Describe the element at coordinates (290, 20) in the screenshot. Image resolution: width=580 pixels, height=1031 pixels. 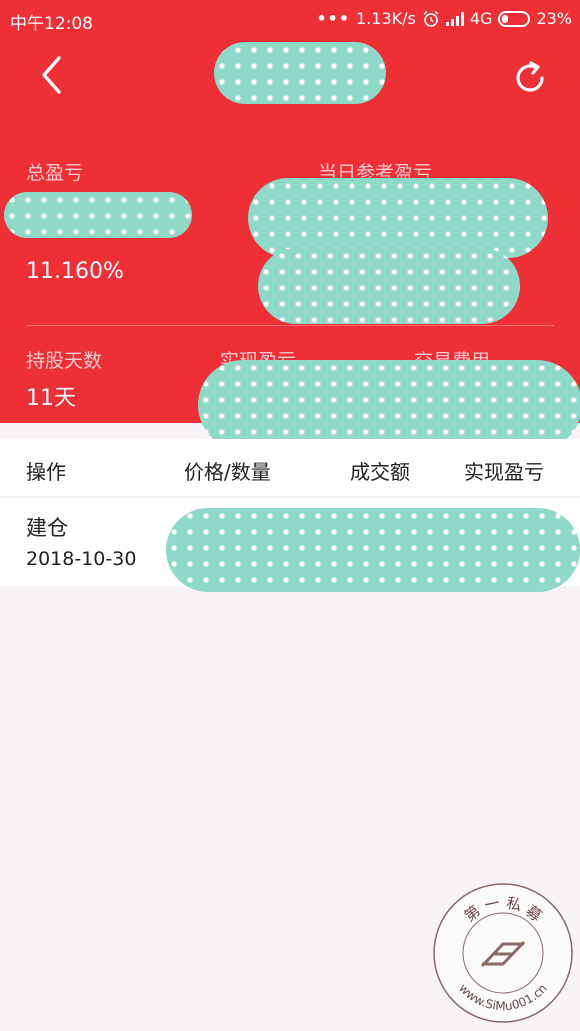
I see `status-bar: 中午12:08 ••• 1.13K/s 4G 23%` at that location.